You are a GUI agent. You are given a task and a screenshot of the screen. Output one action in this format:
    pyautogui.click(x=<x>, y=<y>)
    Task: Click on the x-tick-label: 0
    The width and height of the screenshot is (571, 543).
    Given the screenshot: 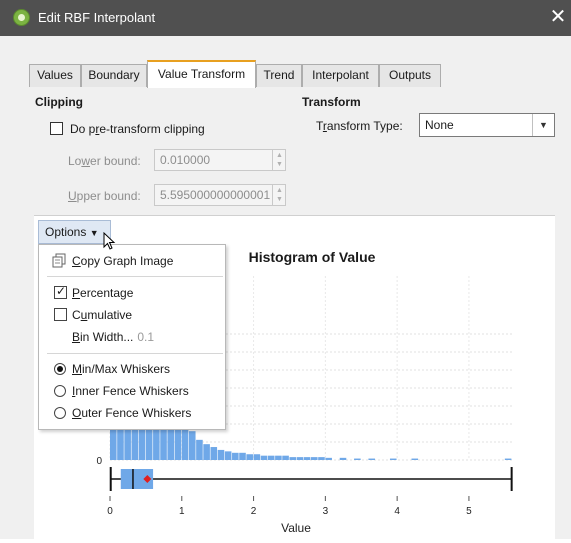 What is the action you would take?
    pyautogui.click(x=110, y=511)
    